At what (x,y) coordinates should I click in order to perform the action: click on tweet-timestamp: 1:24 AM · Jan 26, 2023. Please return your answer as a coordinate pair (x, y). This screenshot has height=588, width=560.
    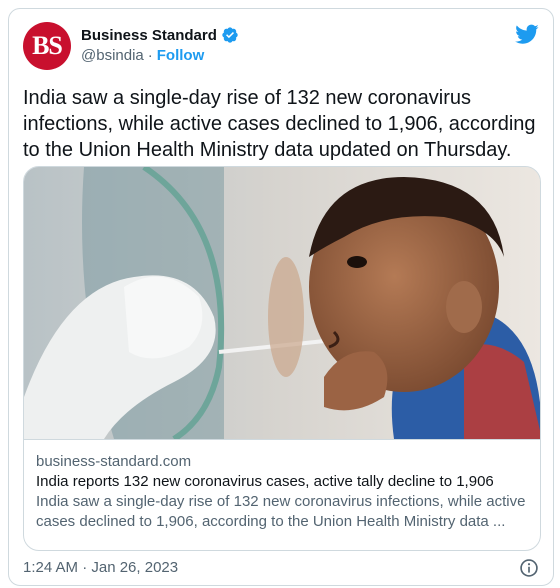
    Looking at the image, I should click on (100, 567).